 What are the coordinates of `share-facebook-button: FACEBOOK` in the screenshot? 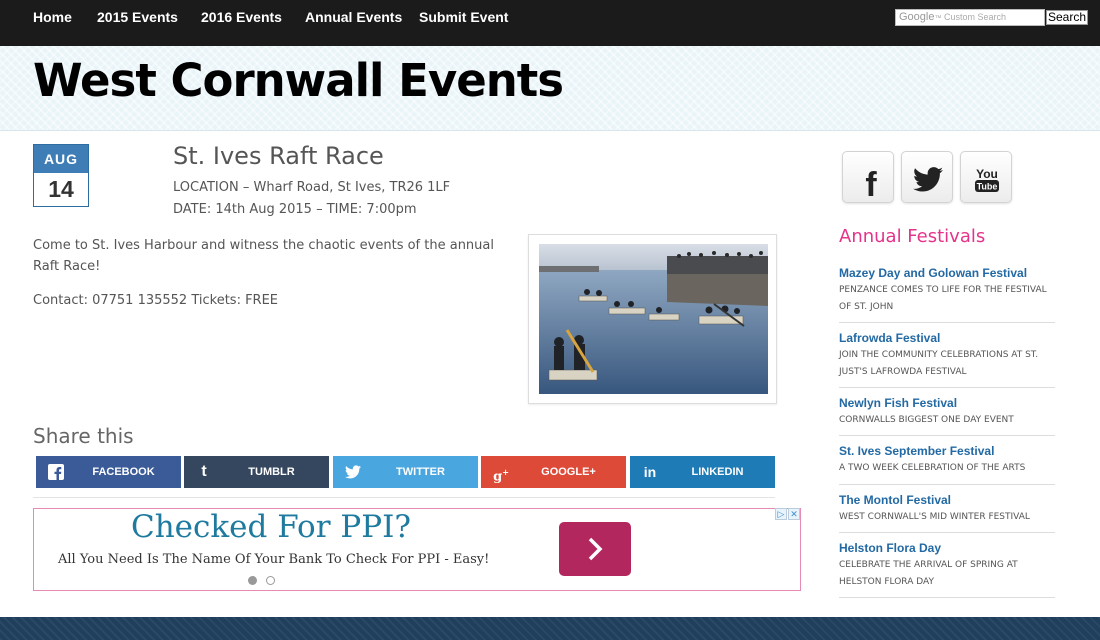 It's located at (108, 472).